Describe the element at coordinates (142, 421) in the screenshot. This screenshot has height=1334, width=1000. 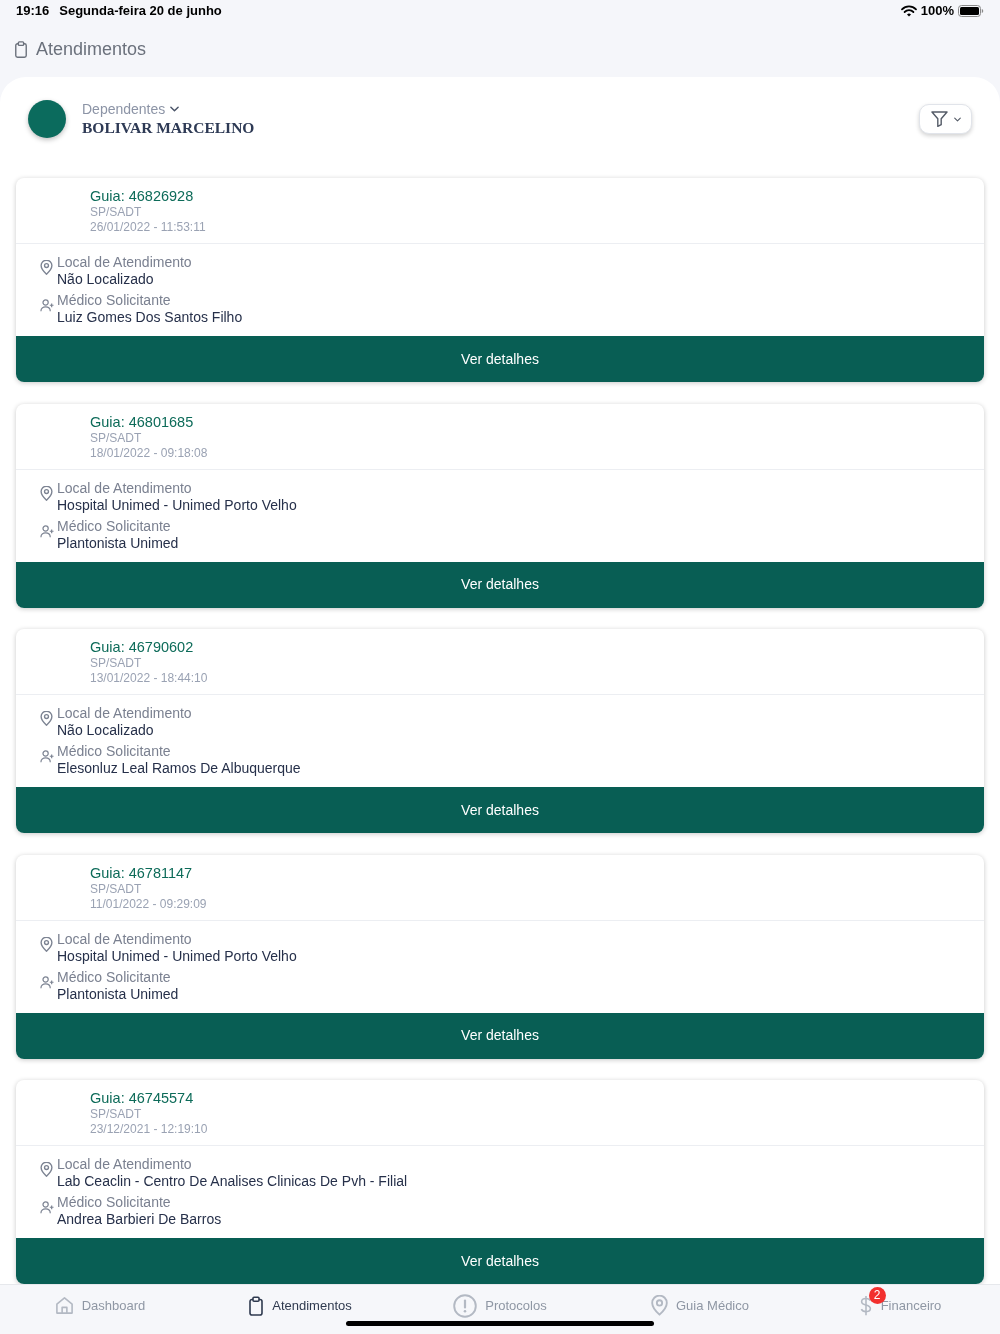
I see `guide-number: Guia: 46801685` at that location.